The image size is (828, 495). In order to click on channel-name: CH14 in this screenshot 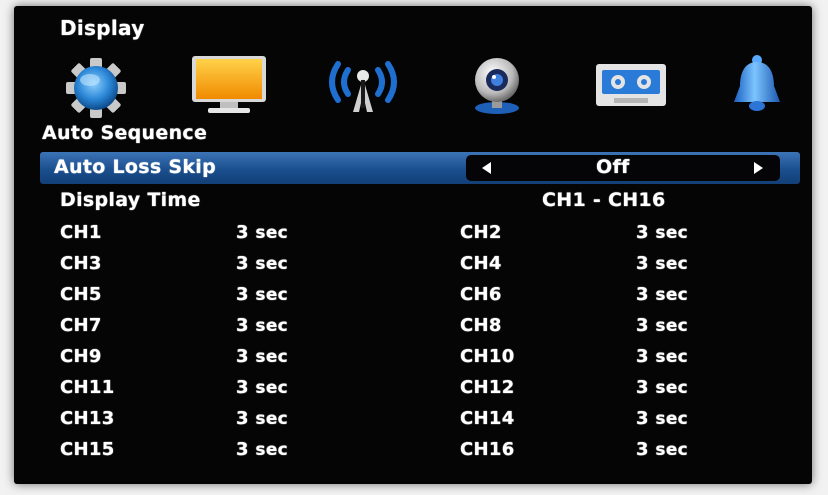, I will do `click(487, 418)`.